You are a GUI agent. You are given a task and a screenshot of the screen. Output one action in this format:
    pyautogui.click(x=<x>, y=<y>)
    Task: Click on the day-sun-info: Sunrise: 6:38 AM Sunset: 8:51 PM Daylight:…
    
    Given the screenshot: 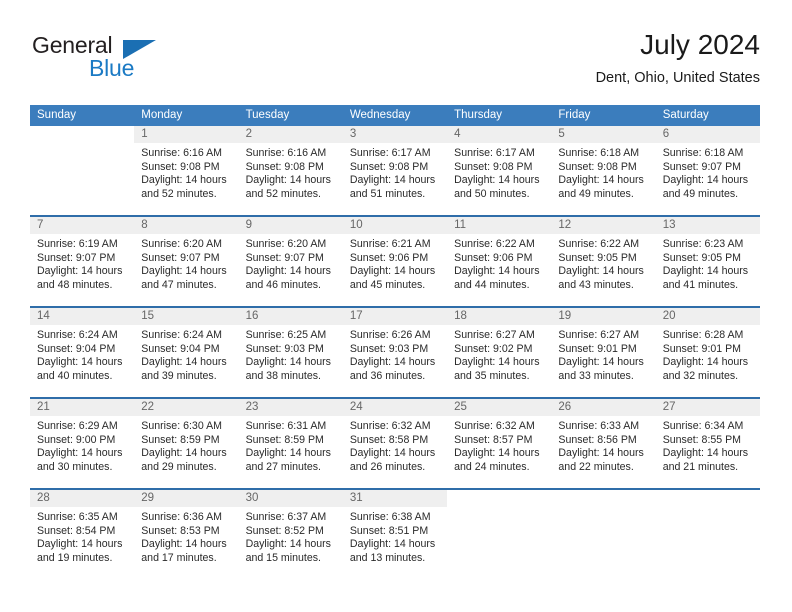 What is the action you would take?
    pyautogui.click(x=395, y=536)
    